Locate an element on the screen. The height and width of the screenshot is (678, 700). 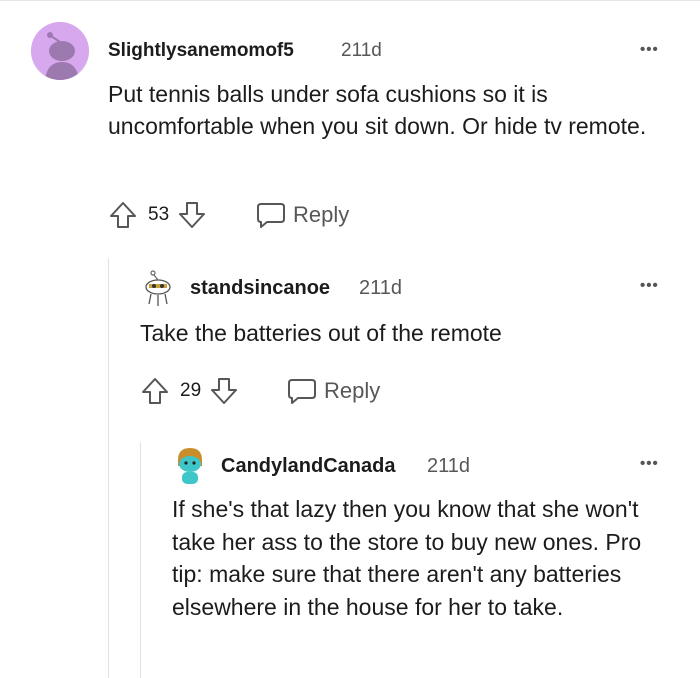
vote-bar: 53 is located at coordinates (157, 215).